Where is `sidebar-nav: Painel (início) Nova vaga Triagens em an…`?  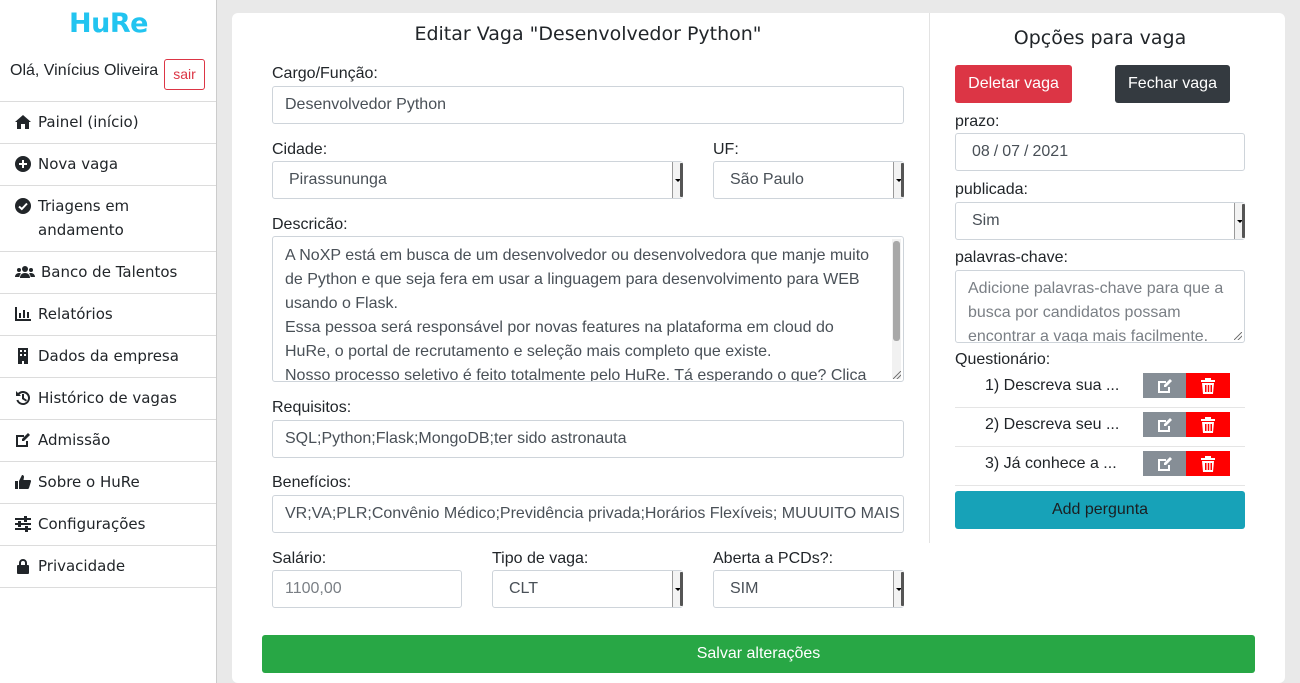 sidebar-nav: Painel (início) Nova vaga Triagens em an… is located at coordinates (108, 344).